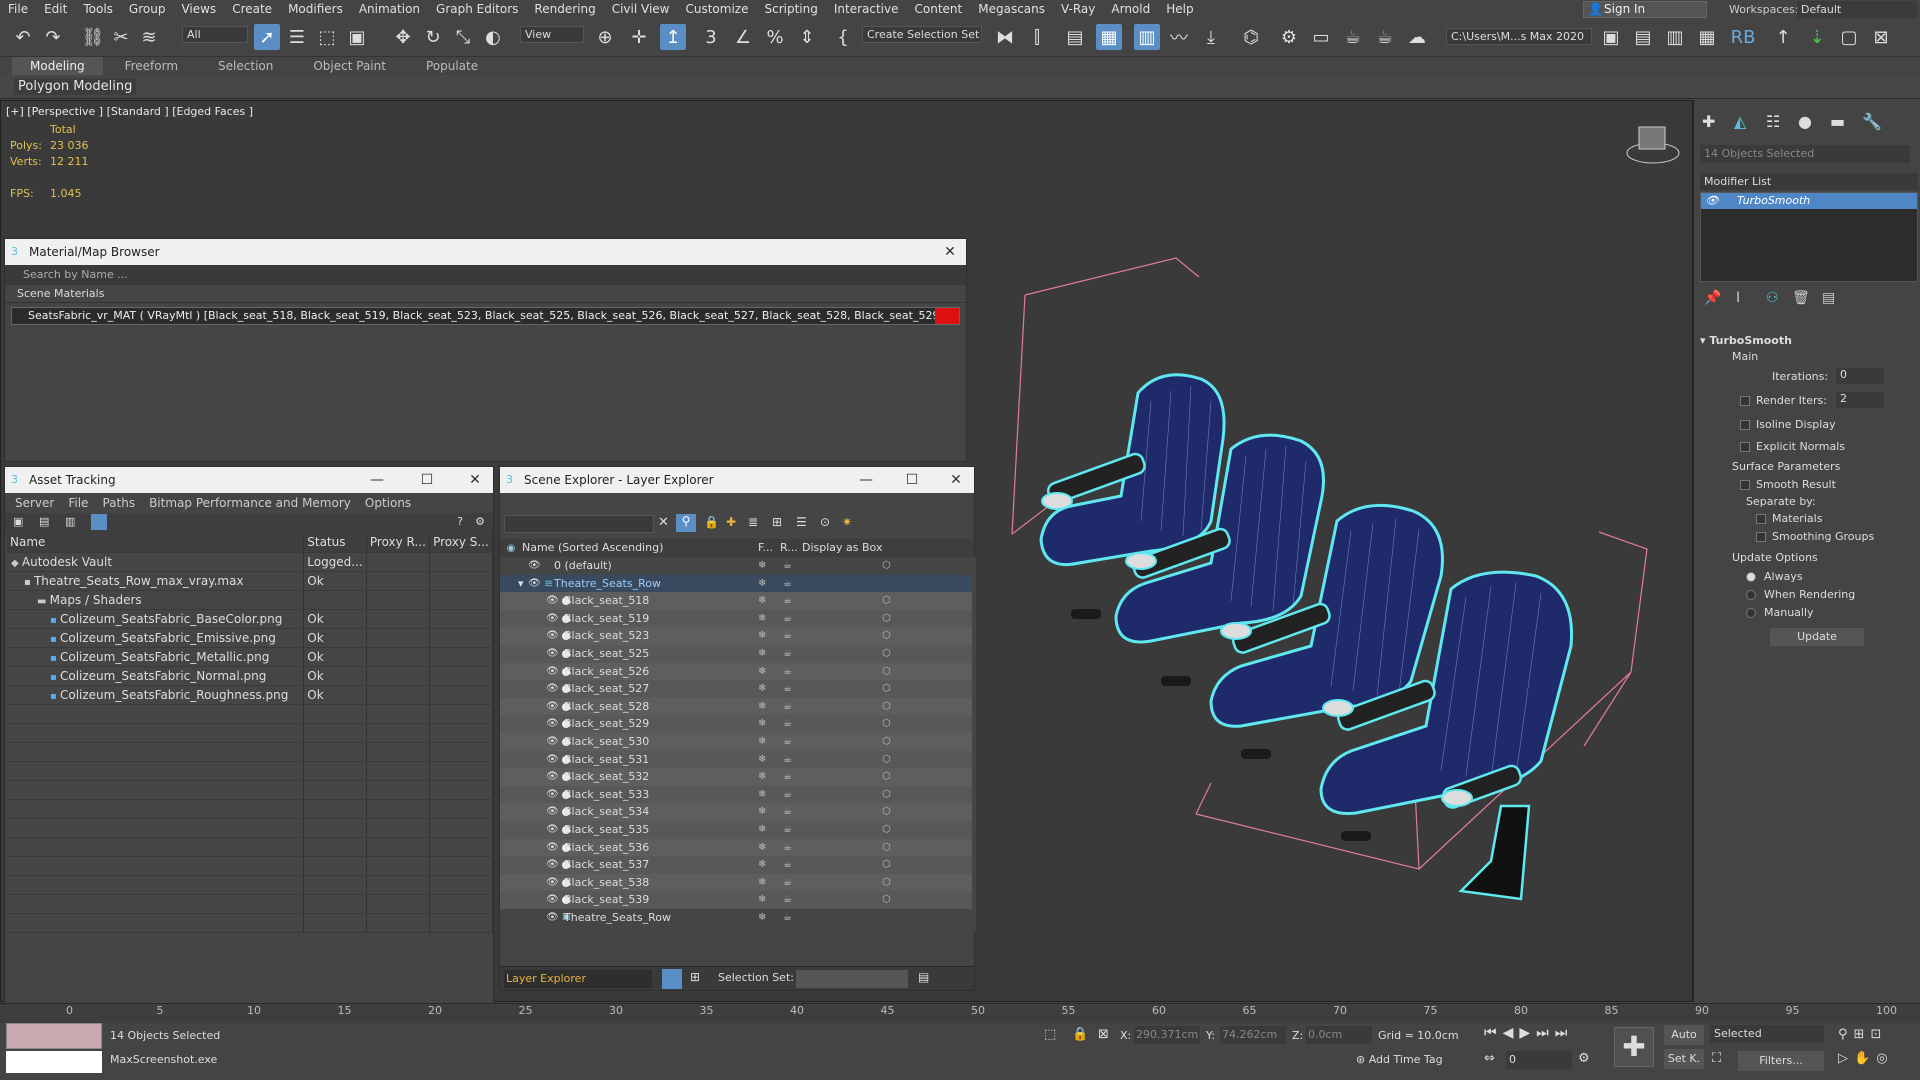 This screenshot has height=1080, width=1920. I want to click on menu-v-ray: V-Ray, so click(1078, 9).